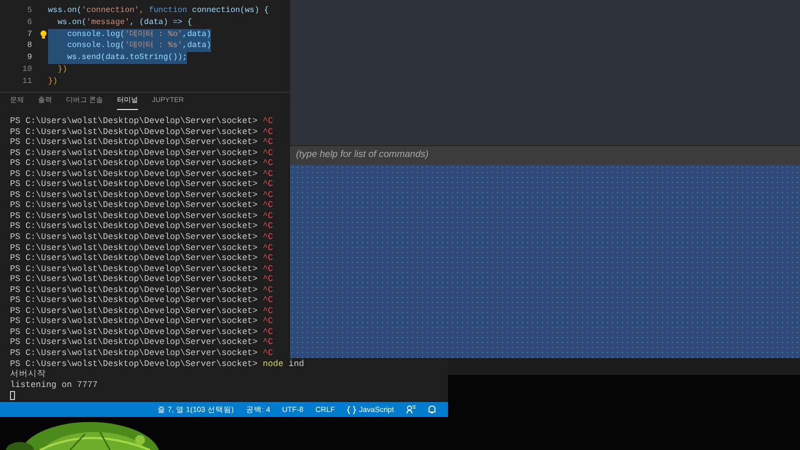 This screenshot has width=800, height=450. I want to click on bell-icon, so click(432, 409).